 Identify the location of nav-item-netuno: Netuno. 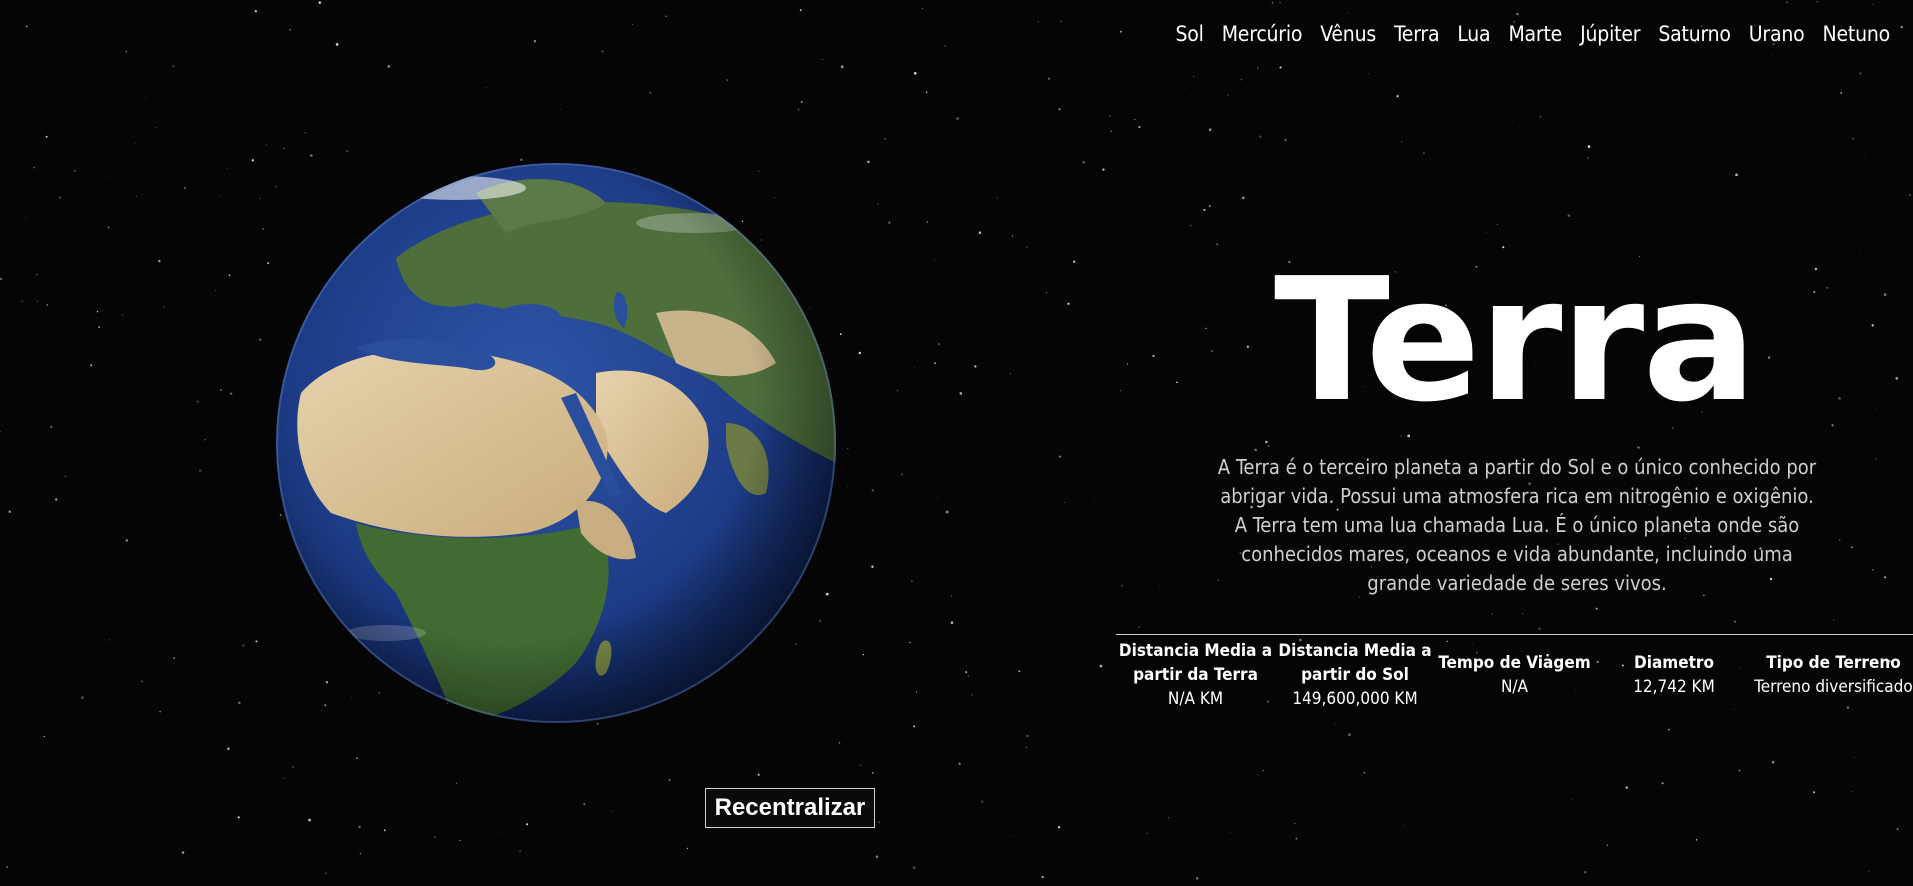
(1856, 34).